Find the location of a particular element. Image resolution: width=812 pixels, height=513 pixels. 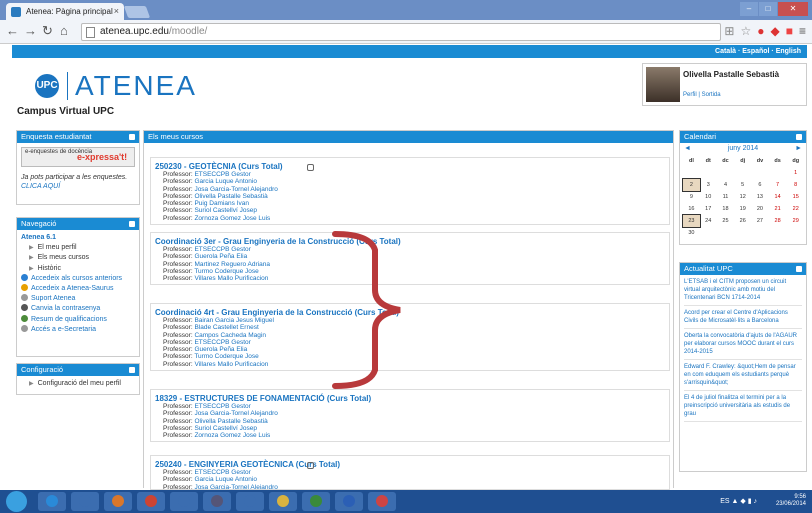

survey-banner: e-enquestes de docència e-xpressa't! is located at coordinates (78, 157).